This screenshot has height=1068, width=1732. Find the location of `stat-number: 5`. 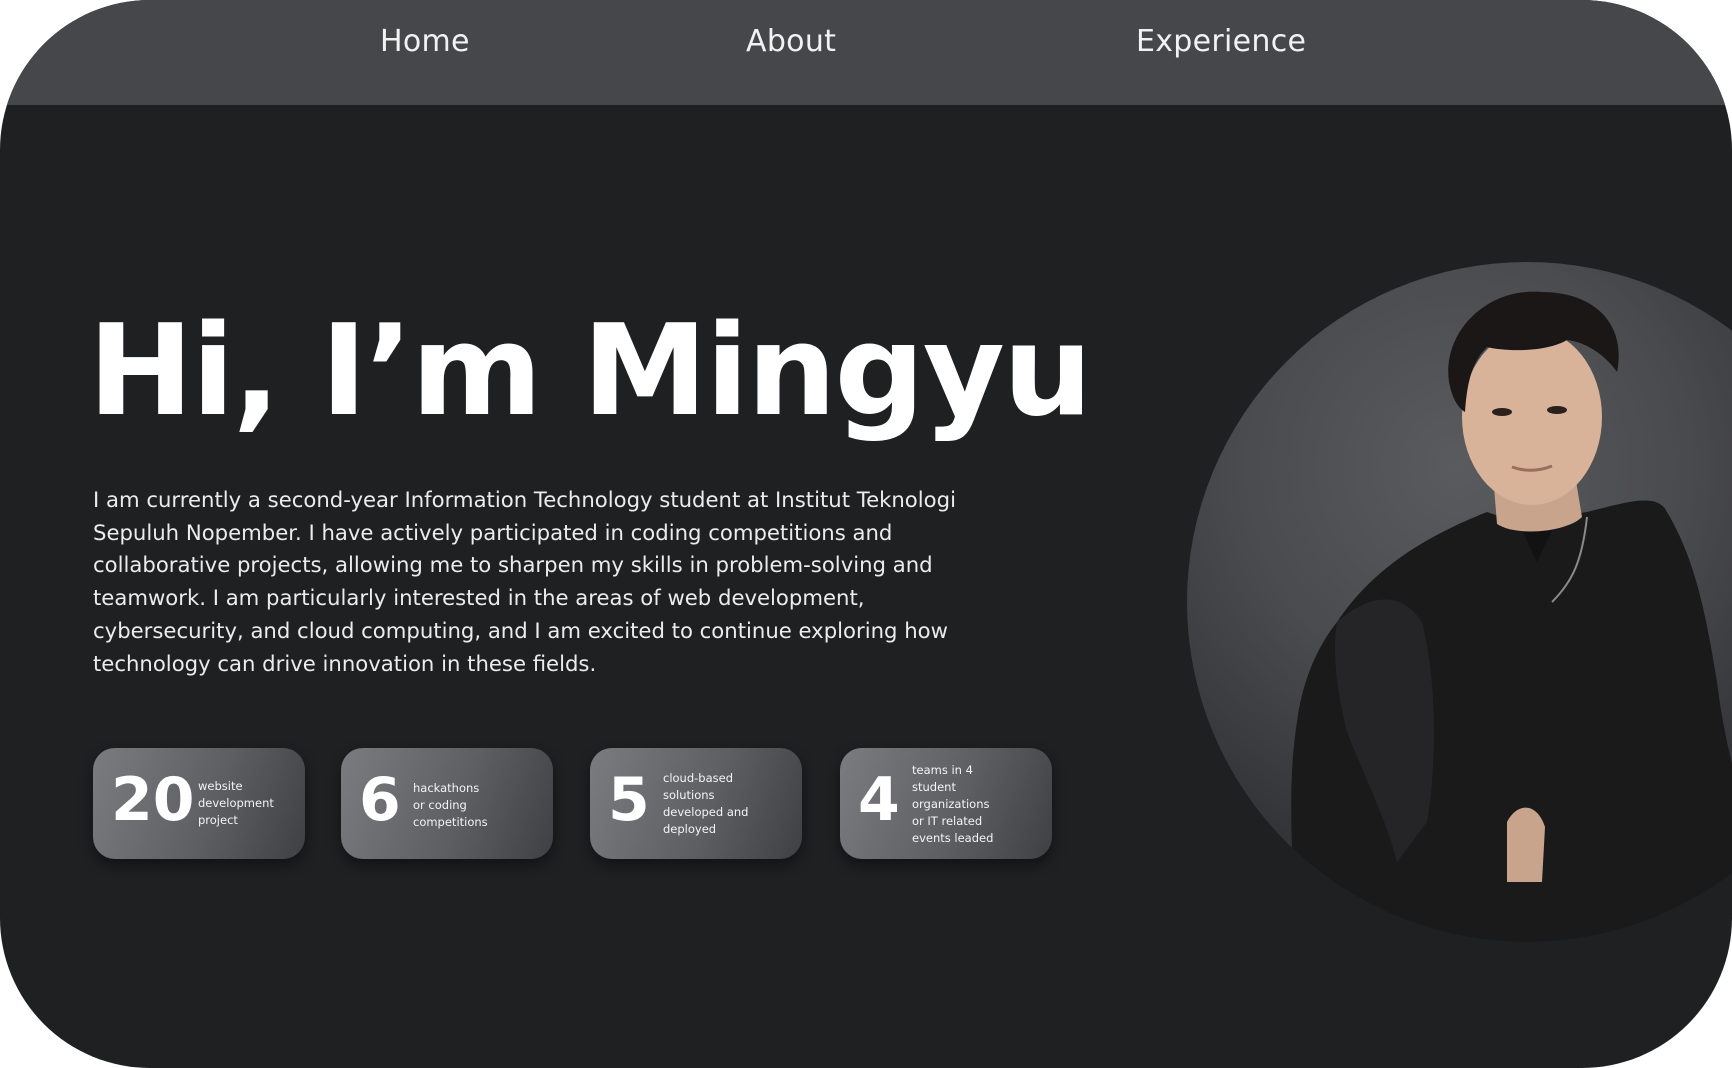

stat-number: 5 is located at coordinates (629, 800).